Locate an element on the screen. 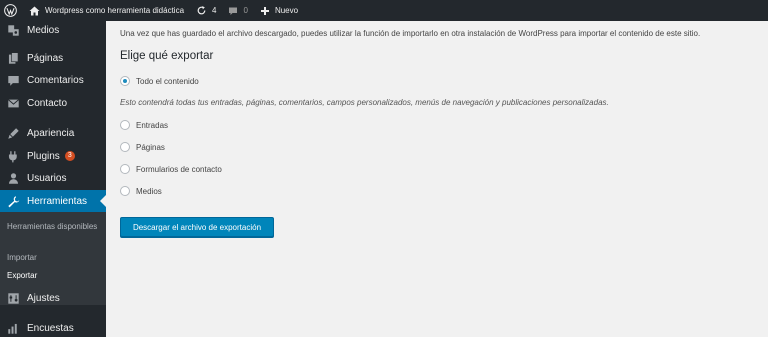 The width and height of the screenshot is (768, 337). option-entradas-label: Entradas is located at coordinates (152, 125).